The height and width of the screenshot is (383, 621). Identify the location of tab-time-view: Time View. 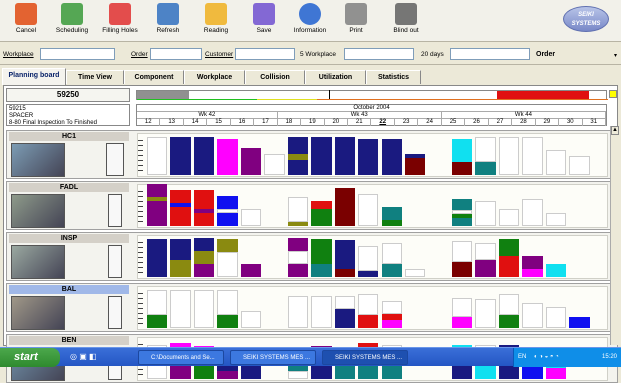
(95, 77).